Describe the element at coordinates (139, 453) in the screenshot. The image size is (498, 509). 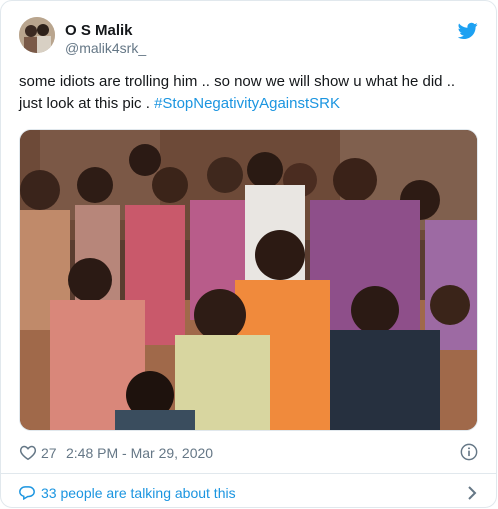
I see `tweet-timestamp: 2:48 PM - Mar 29, 2020` at that location.